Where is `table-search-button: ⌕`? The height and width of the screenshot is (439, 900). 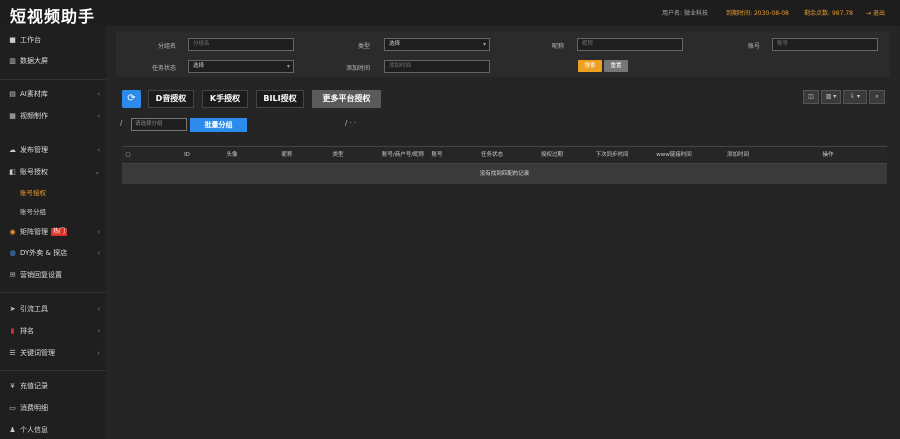
table-search-button: ⌕ is located at coordinates (877, 97).